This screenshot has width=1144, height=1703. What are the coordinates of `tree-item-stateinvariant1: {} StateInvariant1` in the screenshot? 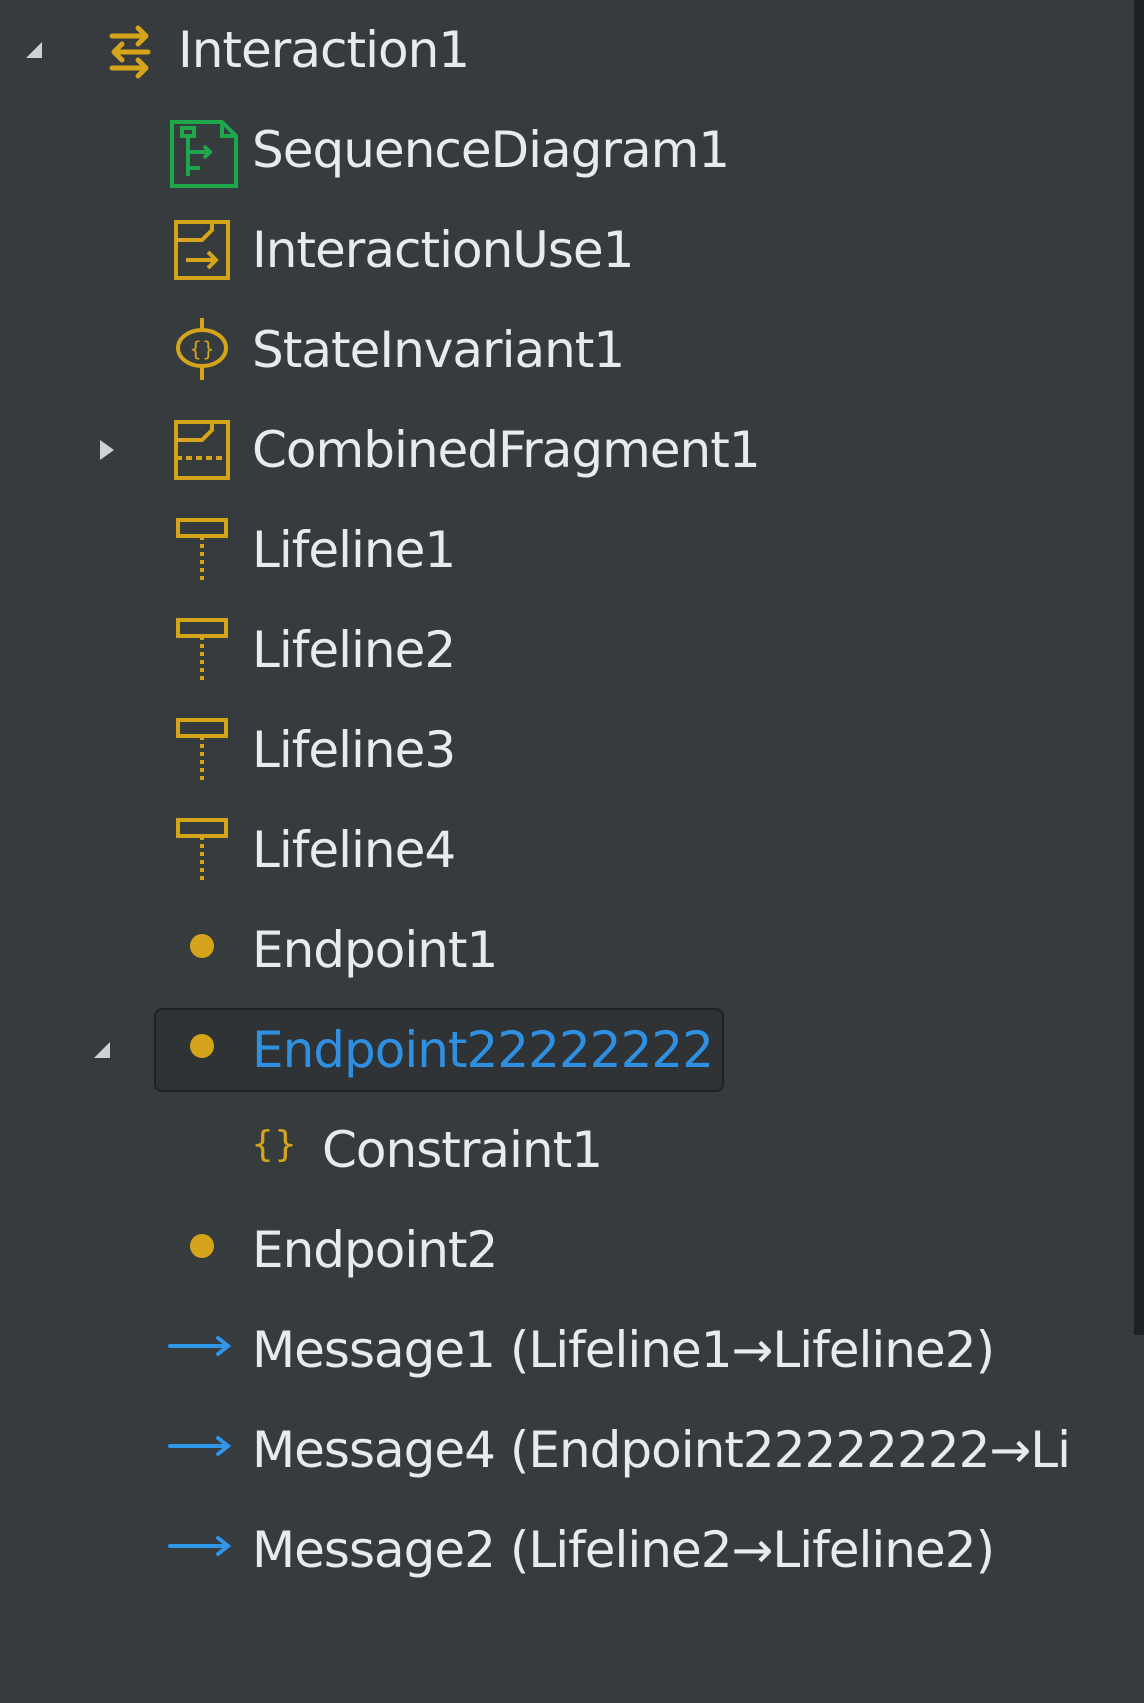 It's located at (572, 350).